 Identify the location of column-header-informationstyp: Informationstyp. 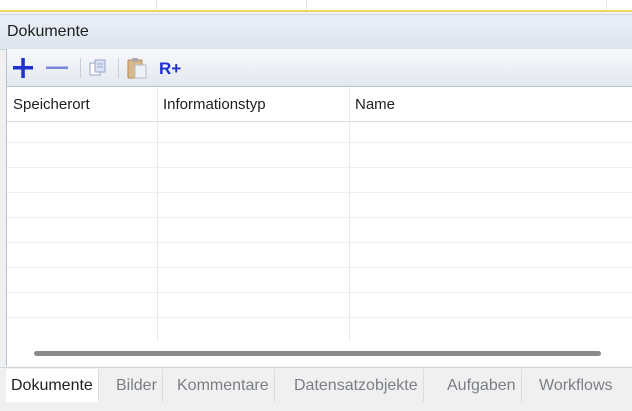
(214, 104).